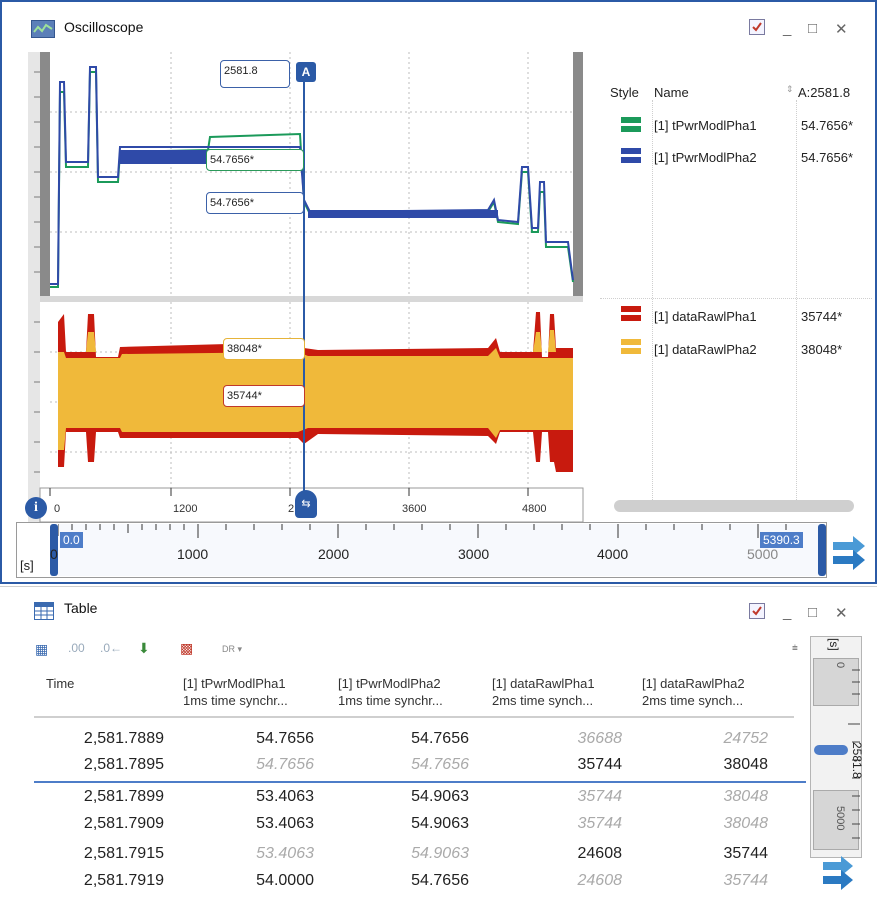 The height and width of the screenshot is (897, 877). I want to click on col-header-c1: [1] tPwrModlPha1, so click(234, 684).